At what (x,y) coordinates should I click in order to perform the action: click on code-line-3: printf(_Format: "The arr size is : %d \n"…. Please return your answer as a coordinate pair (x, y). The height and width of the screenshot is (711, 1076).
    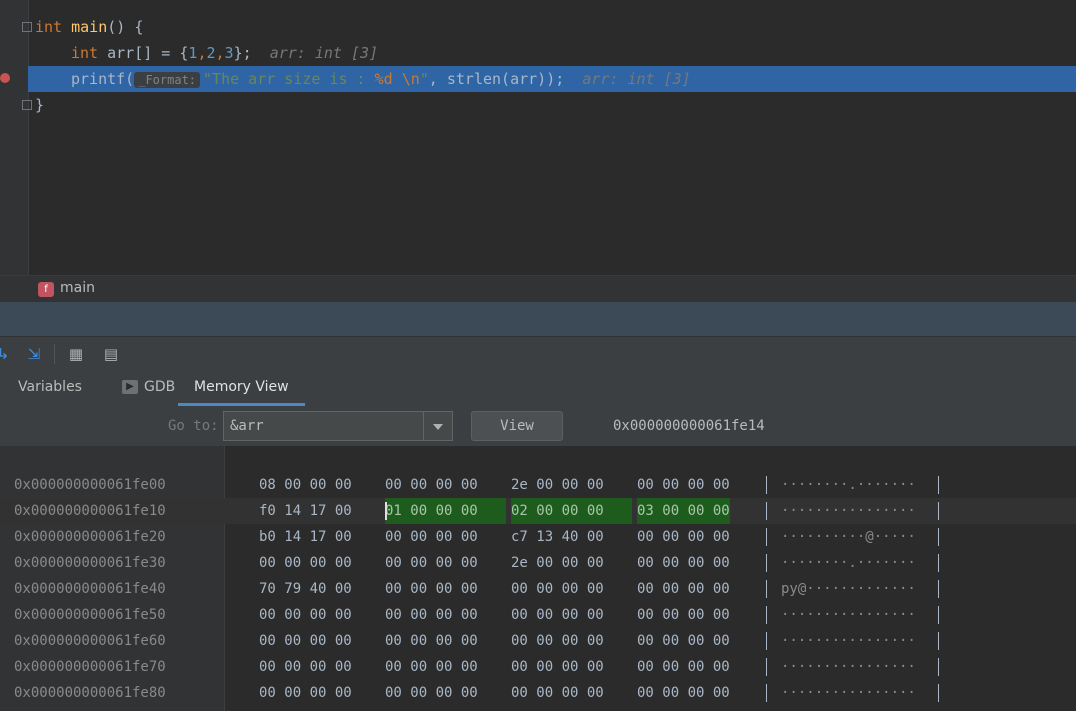
    Looking at the image, I should click on (381, 79).